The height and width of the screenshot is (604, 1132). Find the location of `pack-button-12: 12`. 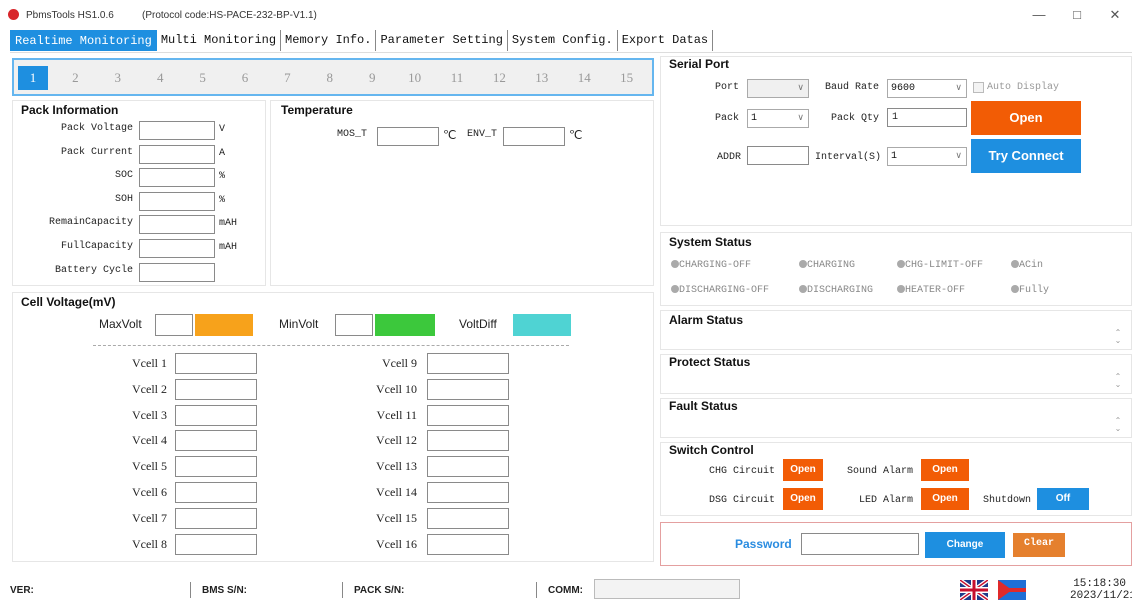

pack-button-12: 12 is located at coordinates (499, 78).